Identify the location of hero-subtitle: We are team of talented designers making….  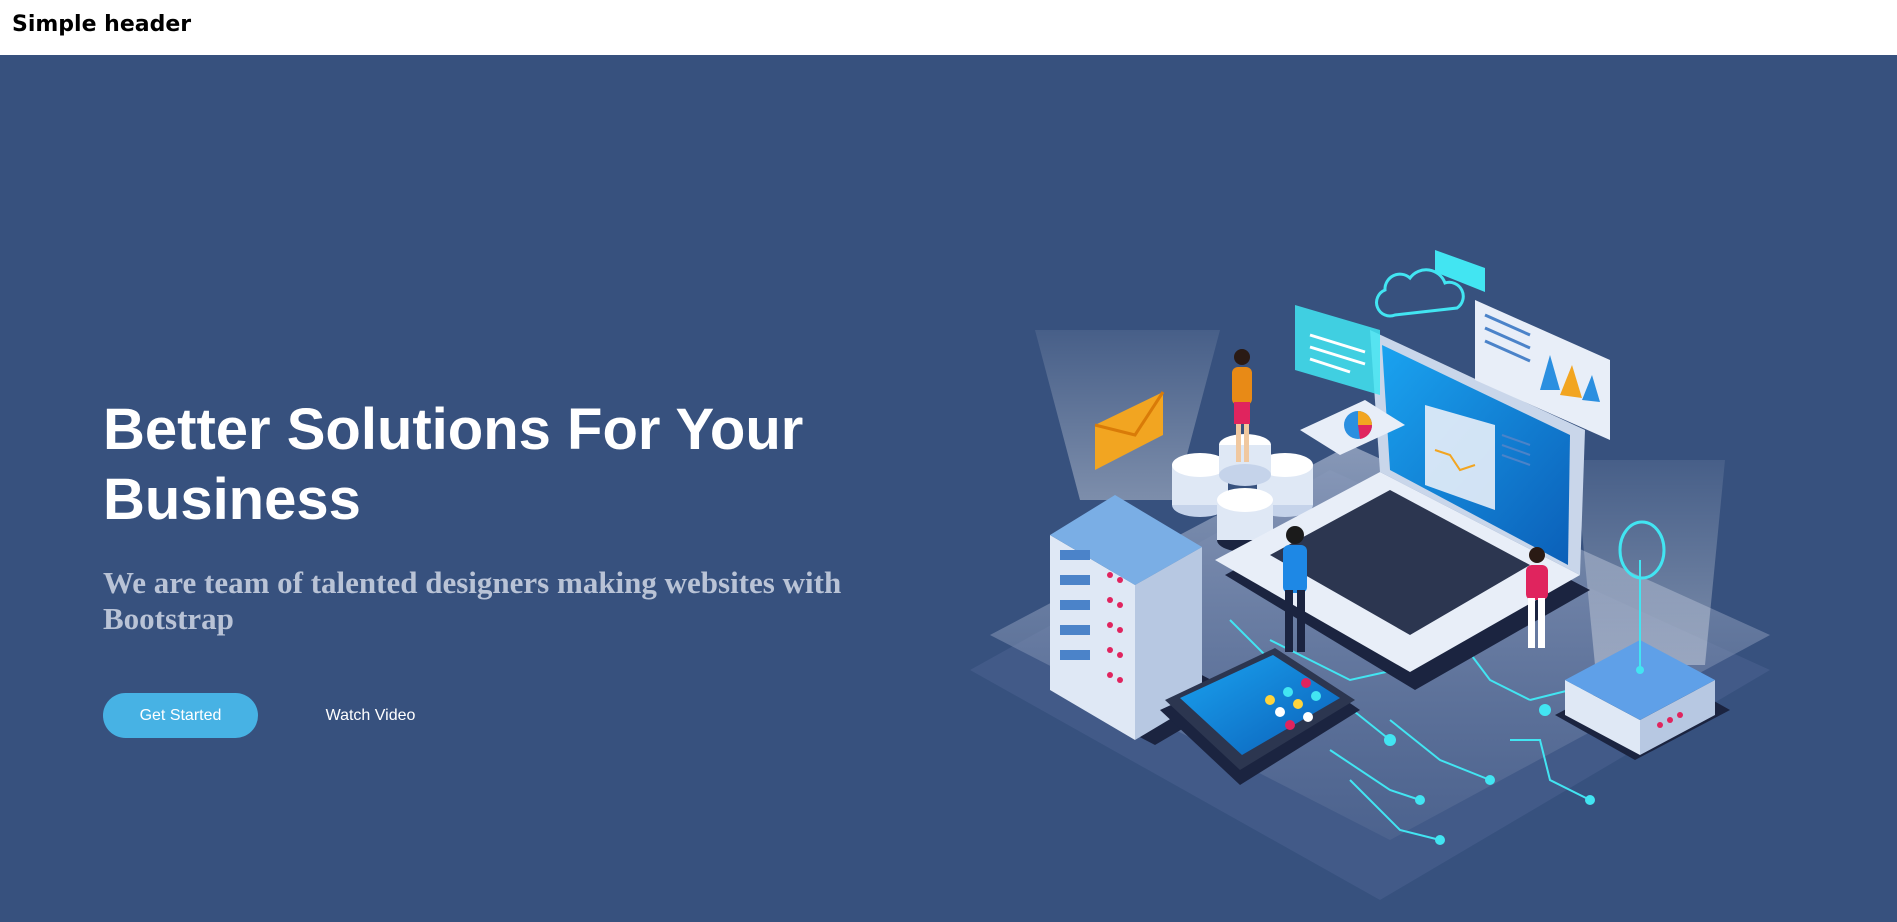
(472, 600).